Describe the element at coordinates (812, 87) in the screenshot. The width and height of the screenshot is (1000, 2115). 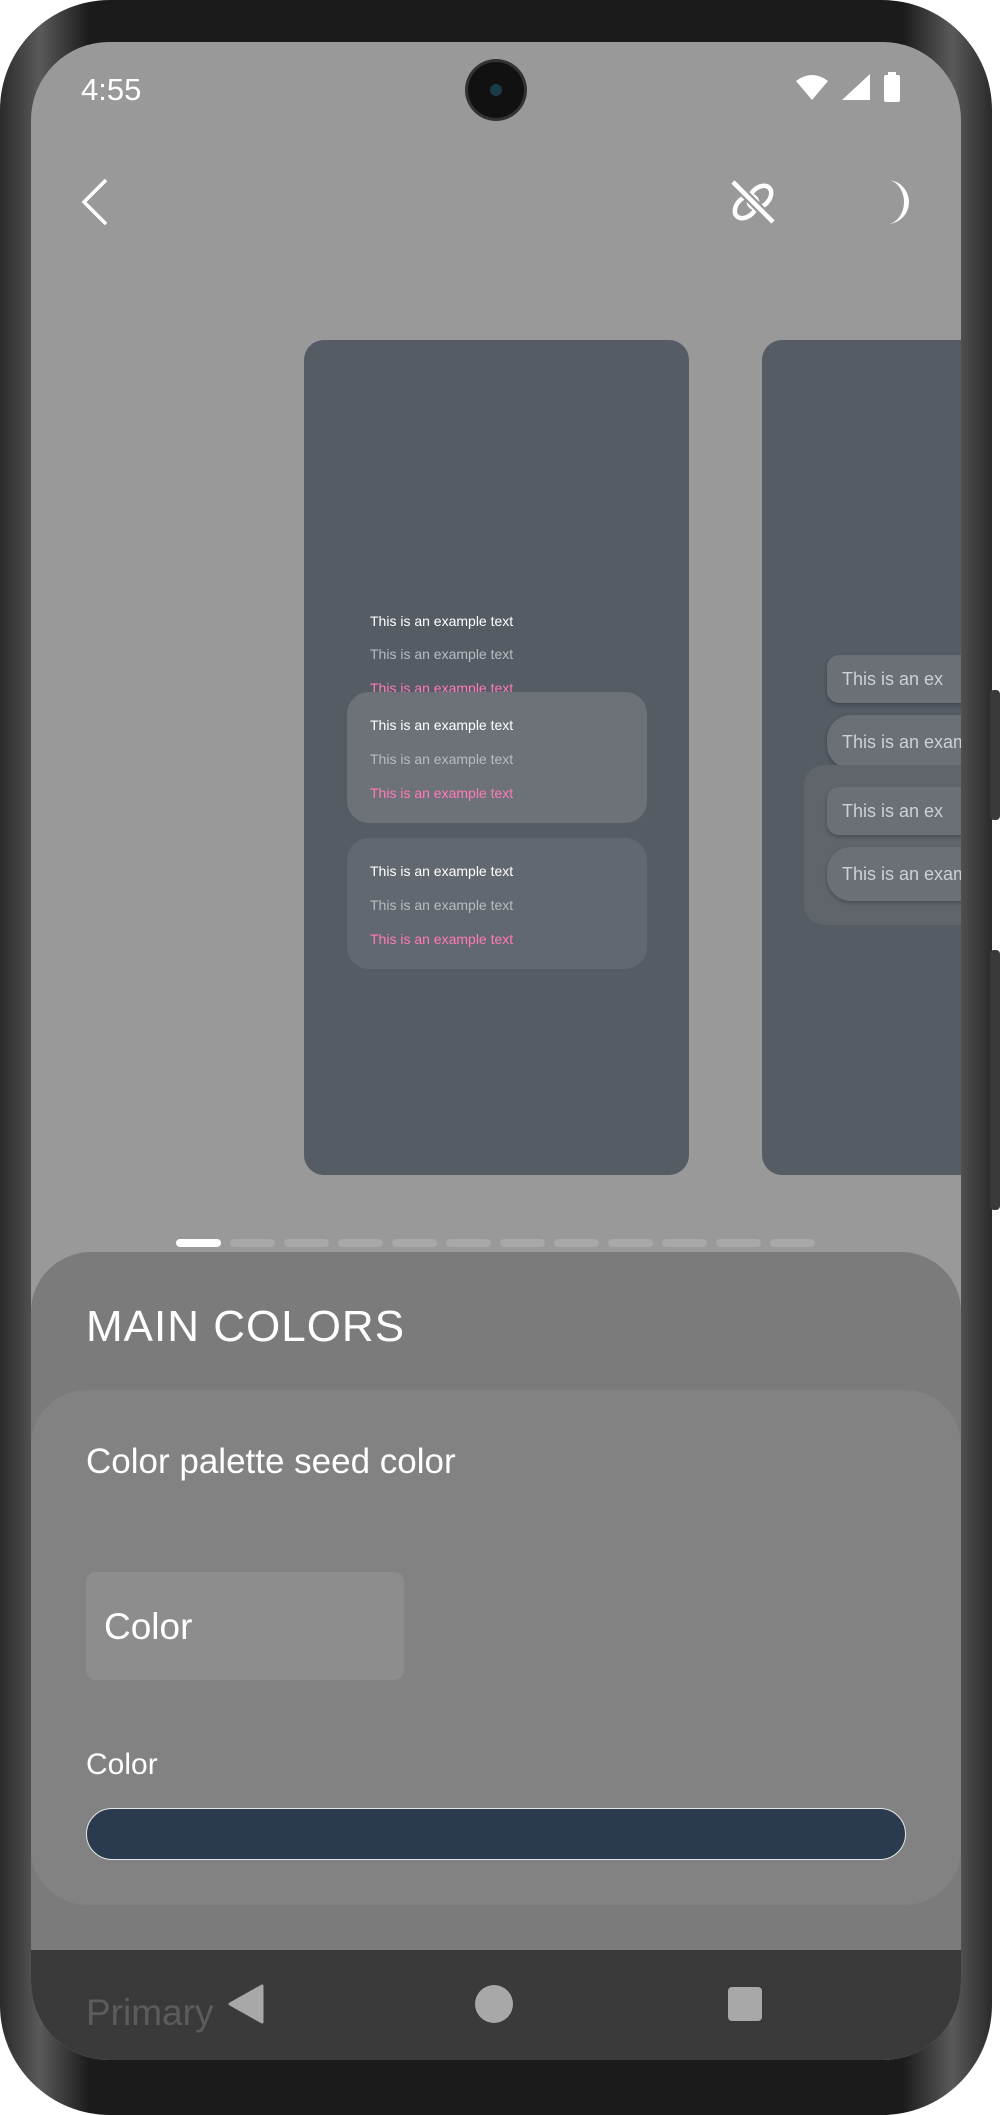
I see `wifi-icon` at that location.